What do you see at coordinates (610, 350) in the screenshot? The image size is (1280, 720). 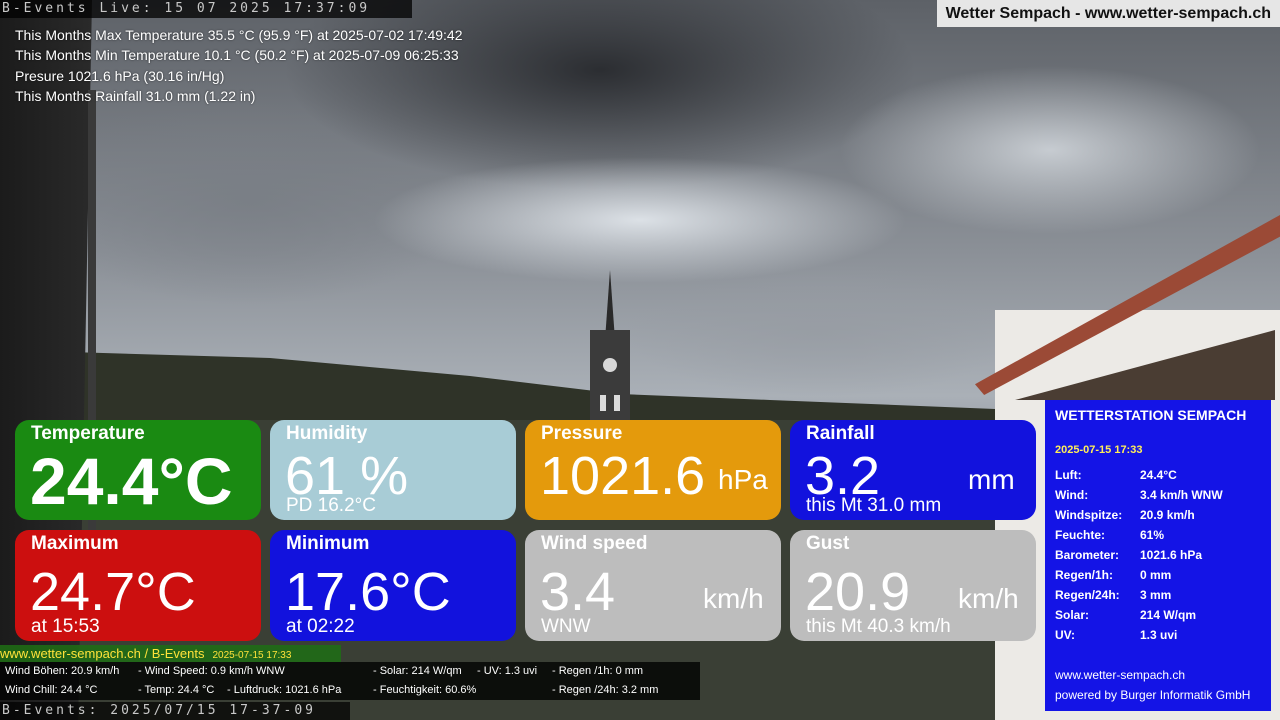 I see `church-tower` at bounding box center [610, 350].